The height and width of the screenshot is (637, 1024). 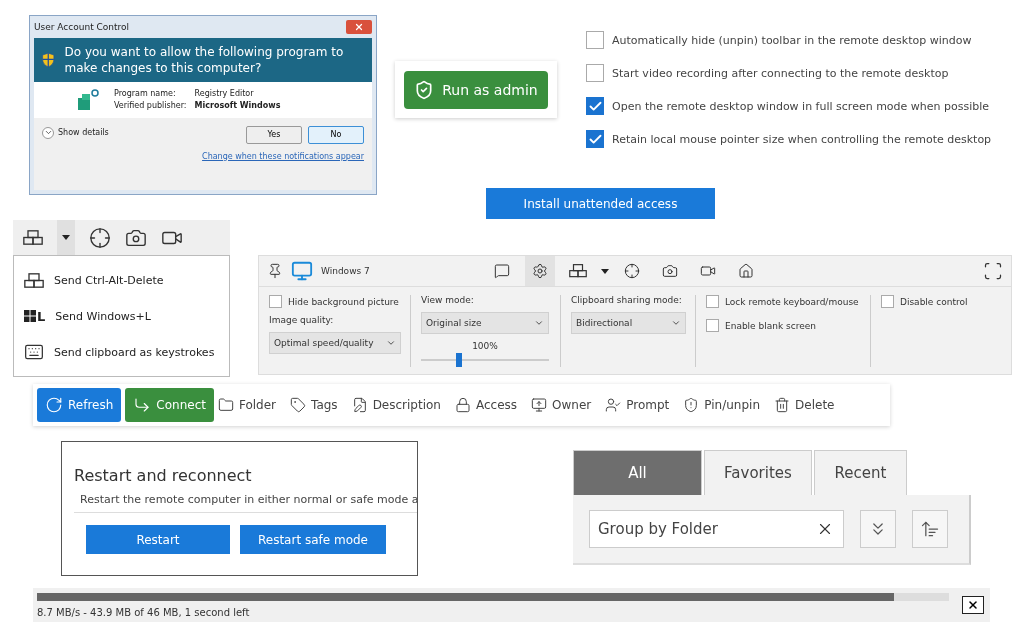 I want to click on notifications-link: Change when these notifications appear, so click(x=283, y=156).